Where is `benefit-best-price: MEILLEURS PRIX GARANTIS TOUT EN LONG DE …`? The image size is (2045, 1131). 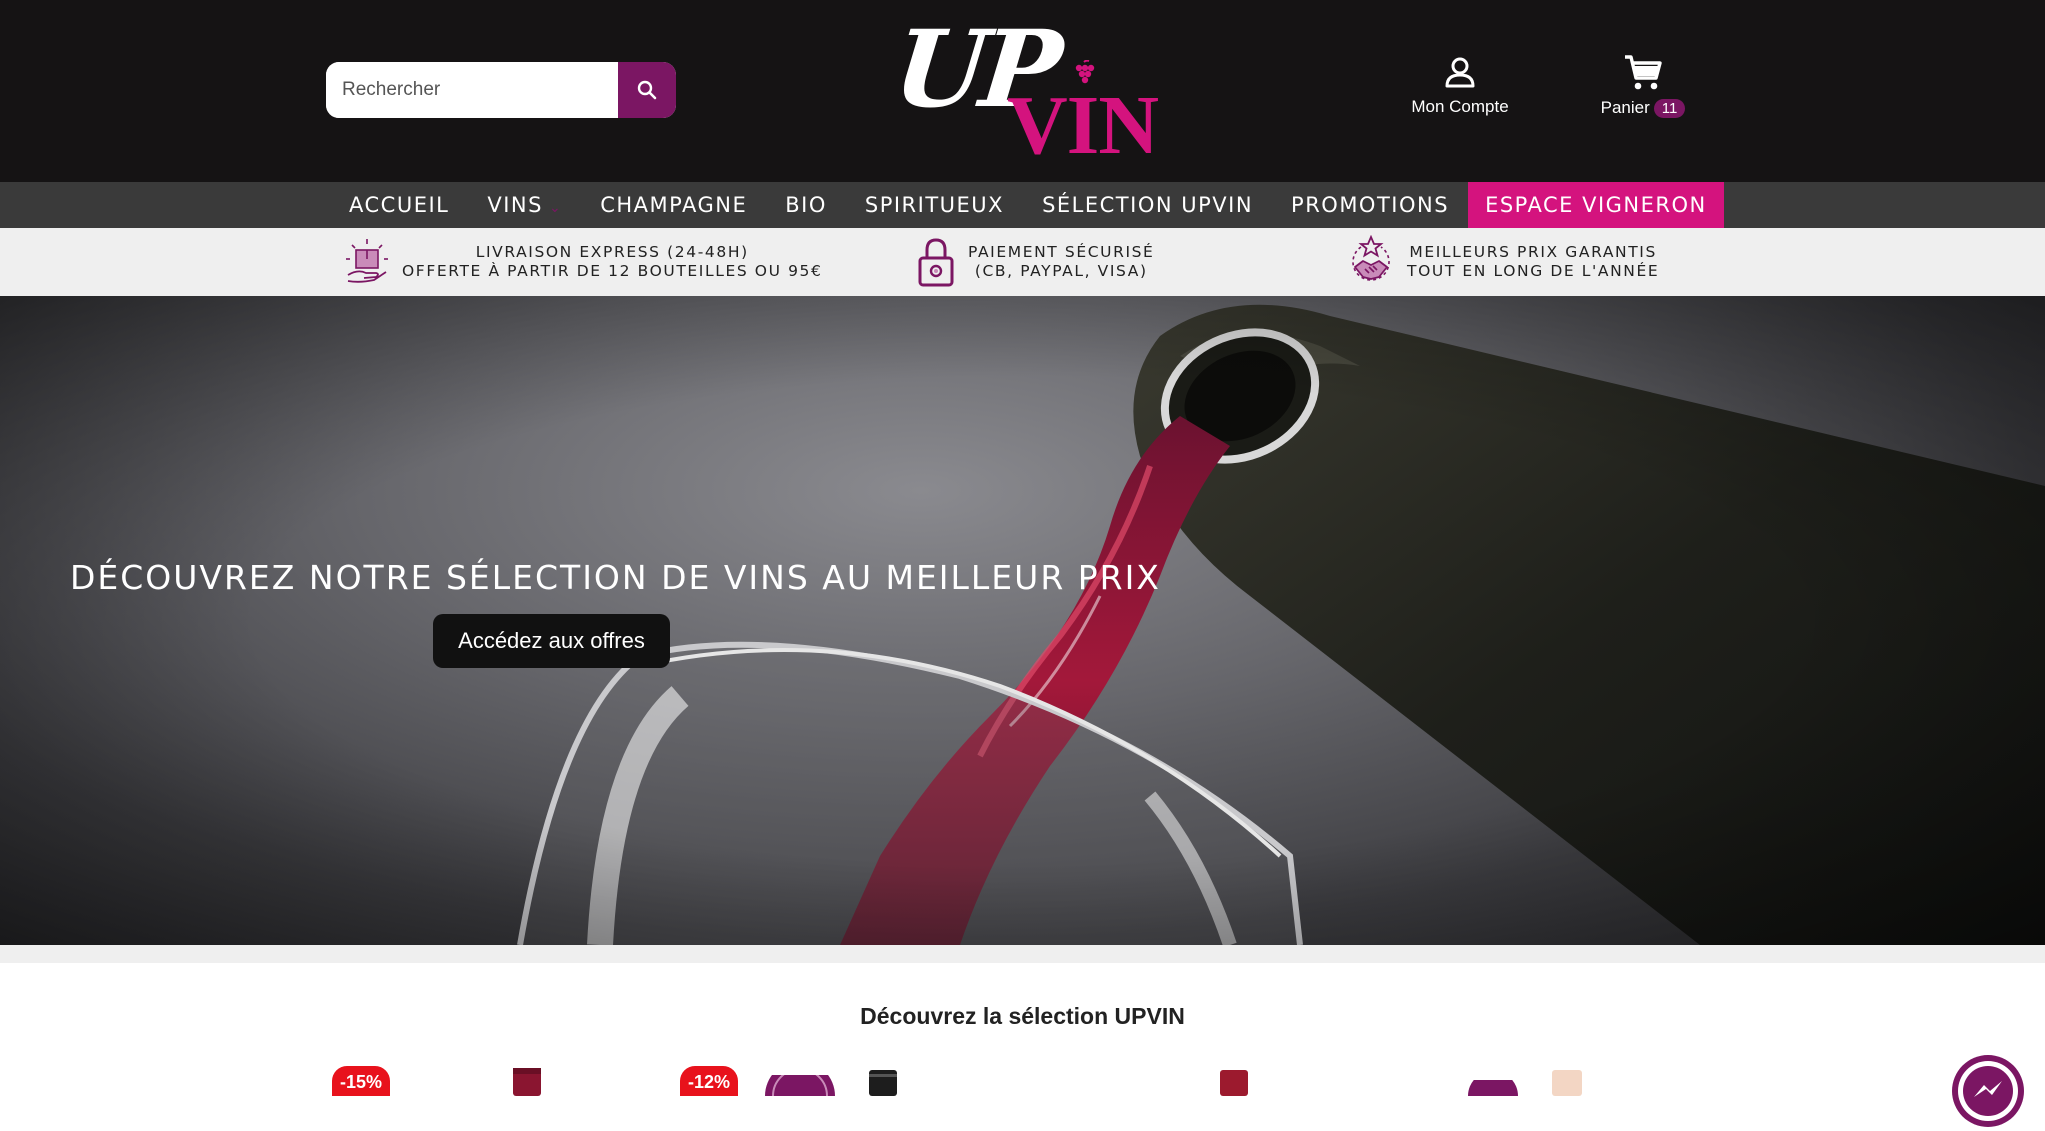
benefit-best-price: MEILLEURS PRIX GARANTIS TOUT EN LONG DE … is located at coordinates (1503, 262).